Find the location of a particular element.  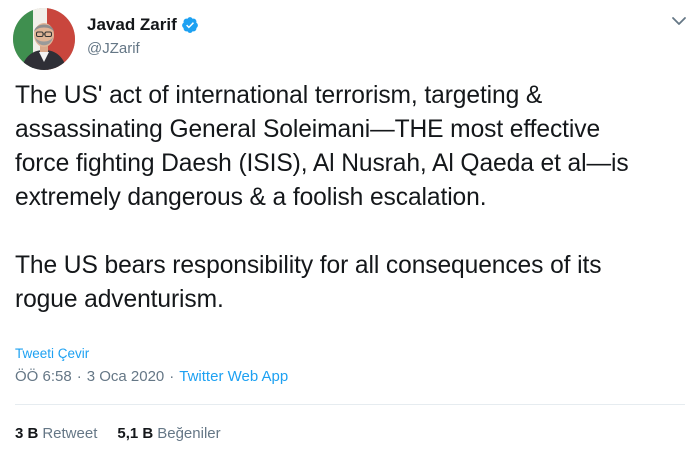

source-app-link: Twitter Web App is located at coordinates (233, 376).